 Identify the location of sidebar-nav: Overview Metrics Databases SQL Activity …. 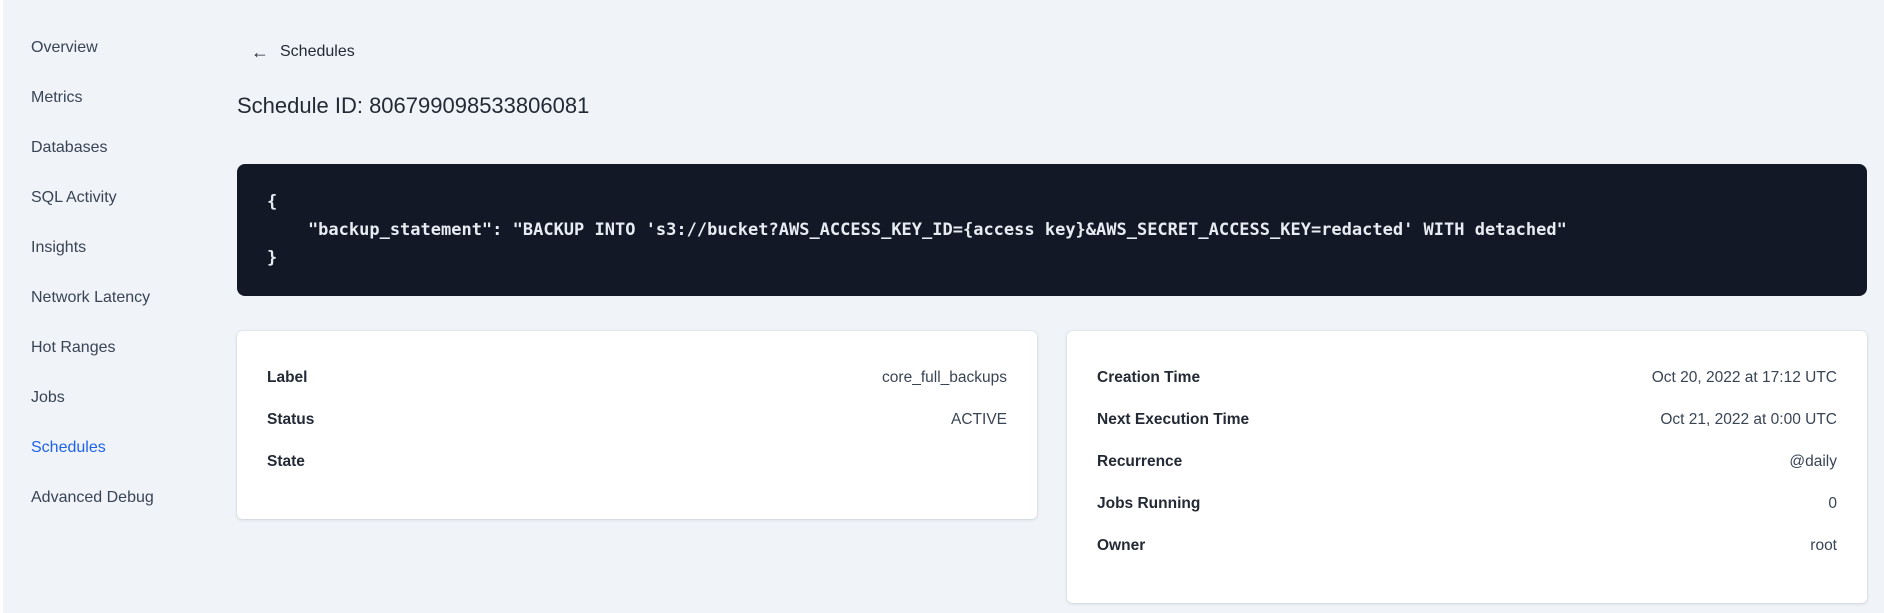
(118, 273).